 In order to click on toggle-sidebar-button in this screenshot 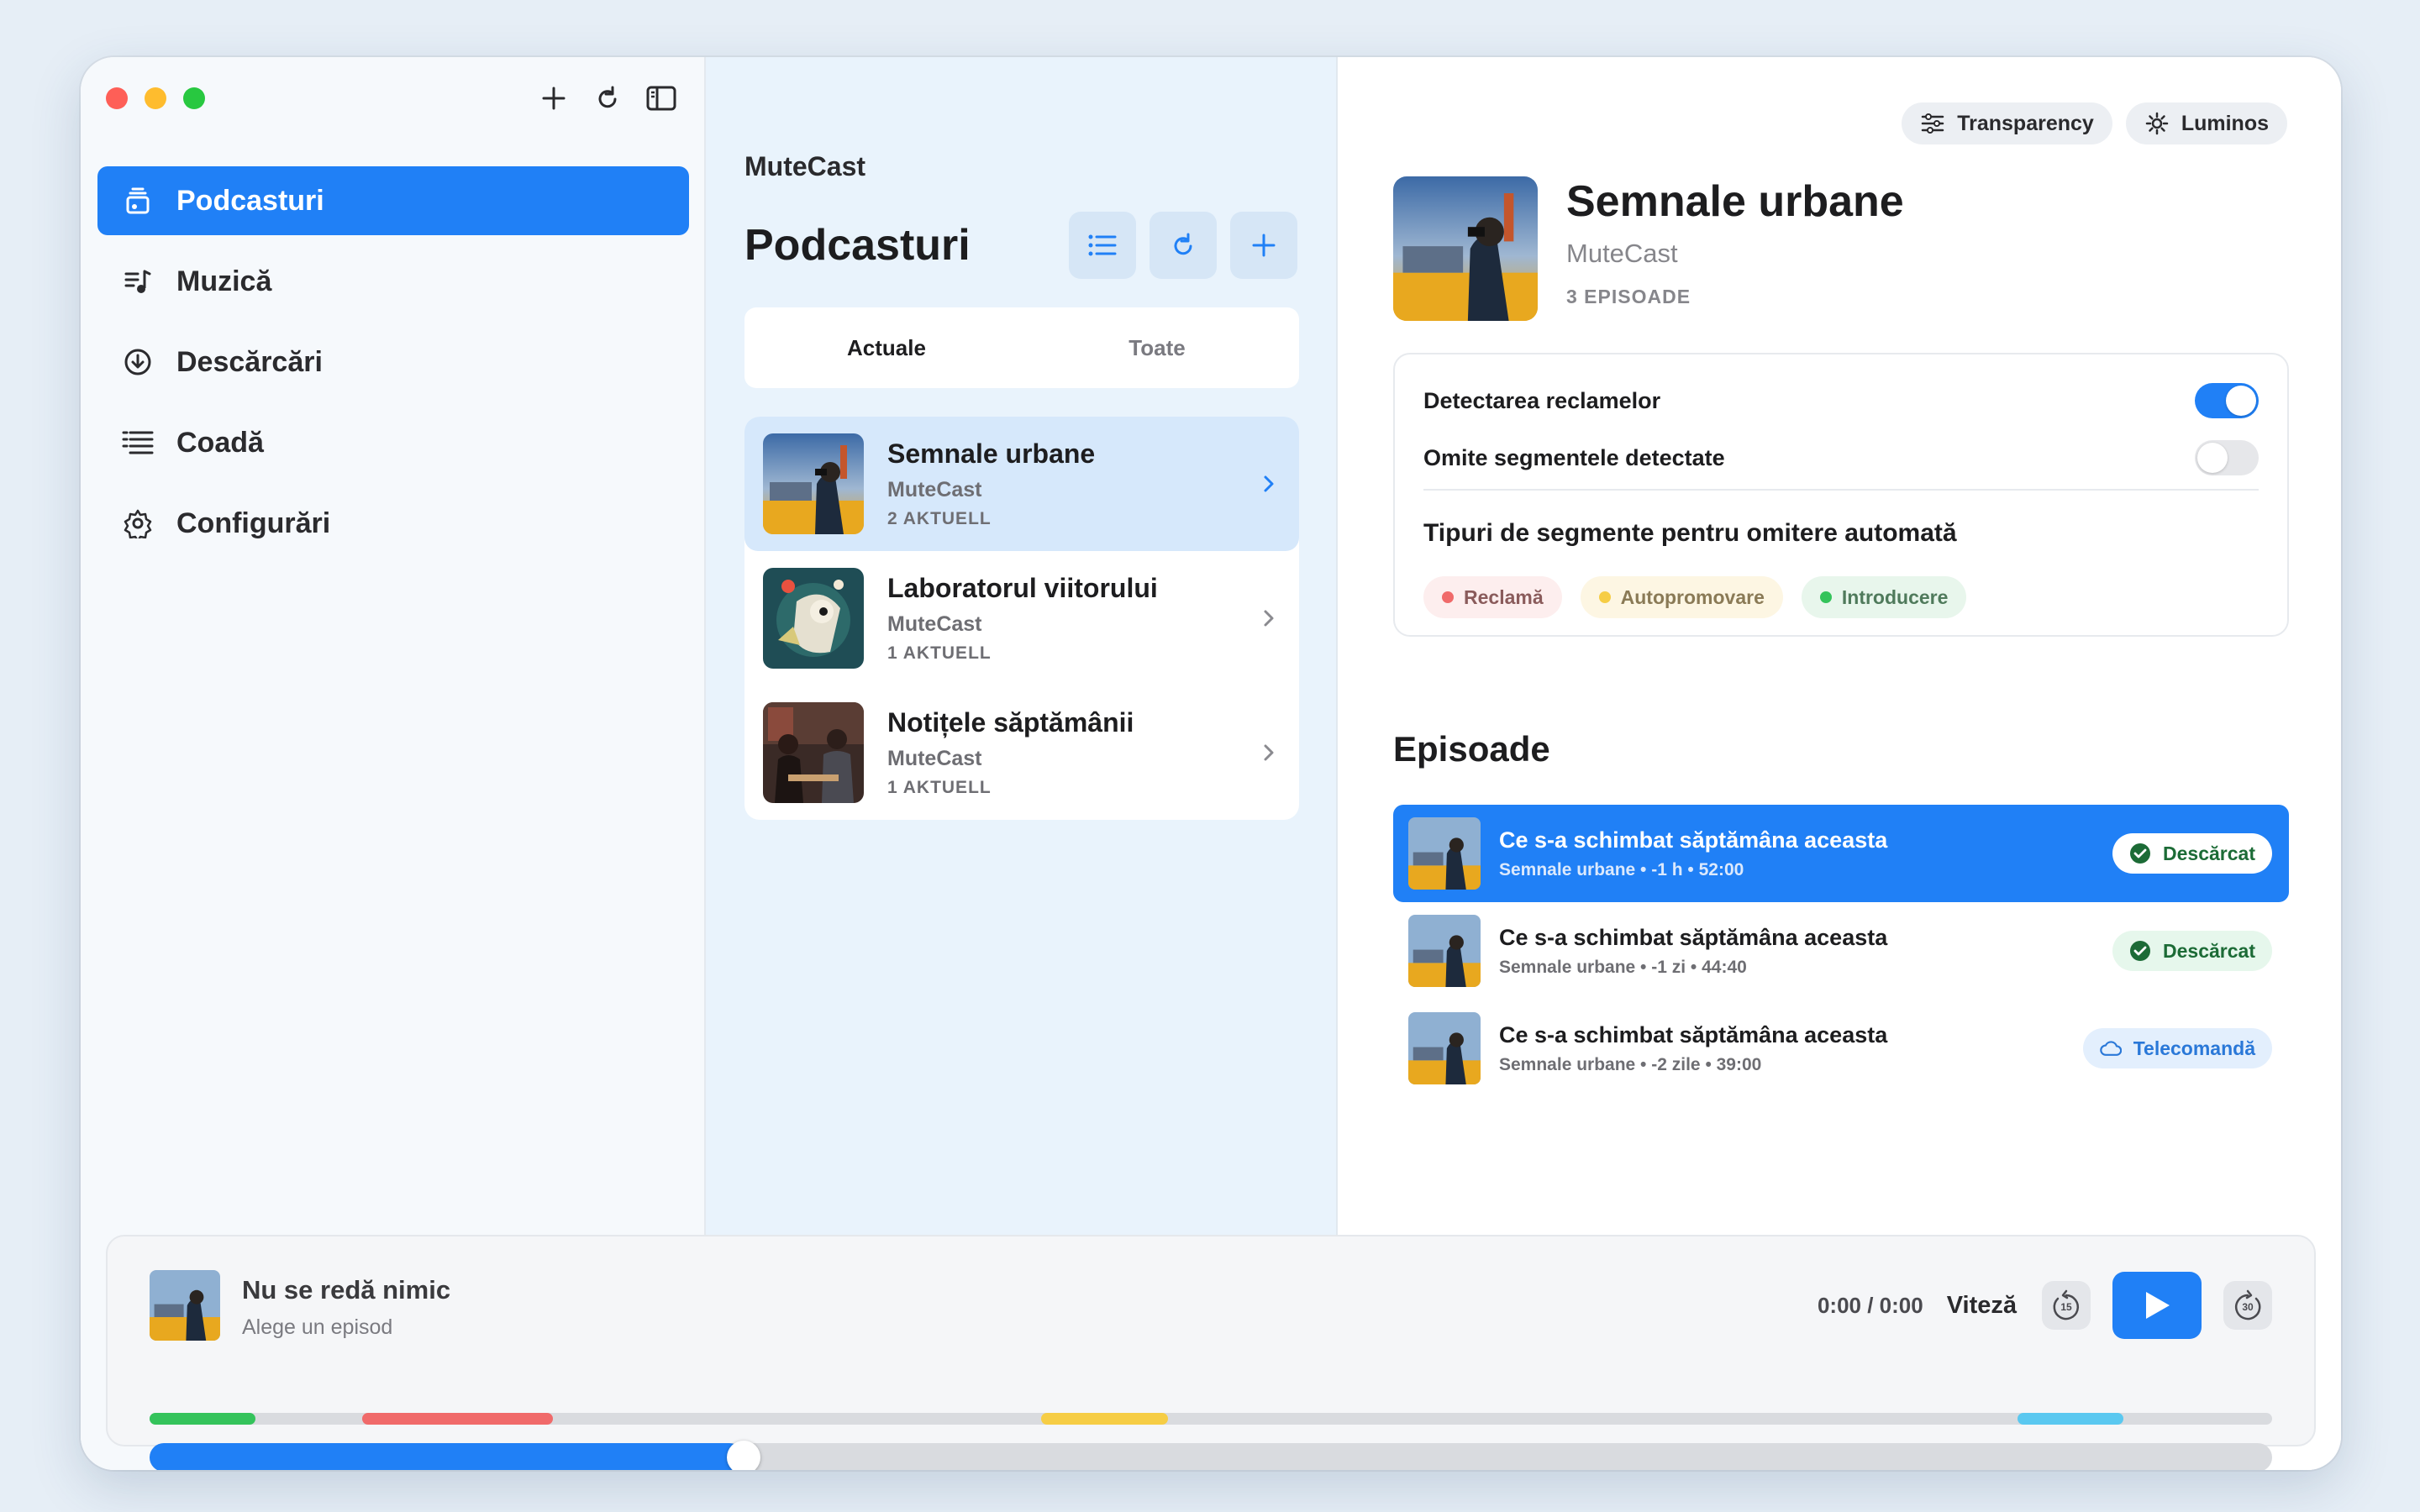, I will do `click(661, 98)`.